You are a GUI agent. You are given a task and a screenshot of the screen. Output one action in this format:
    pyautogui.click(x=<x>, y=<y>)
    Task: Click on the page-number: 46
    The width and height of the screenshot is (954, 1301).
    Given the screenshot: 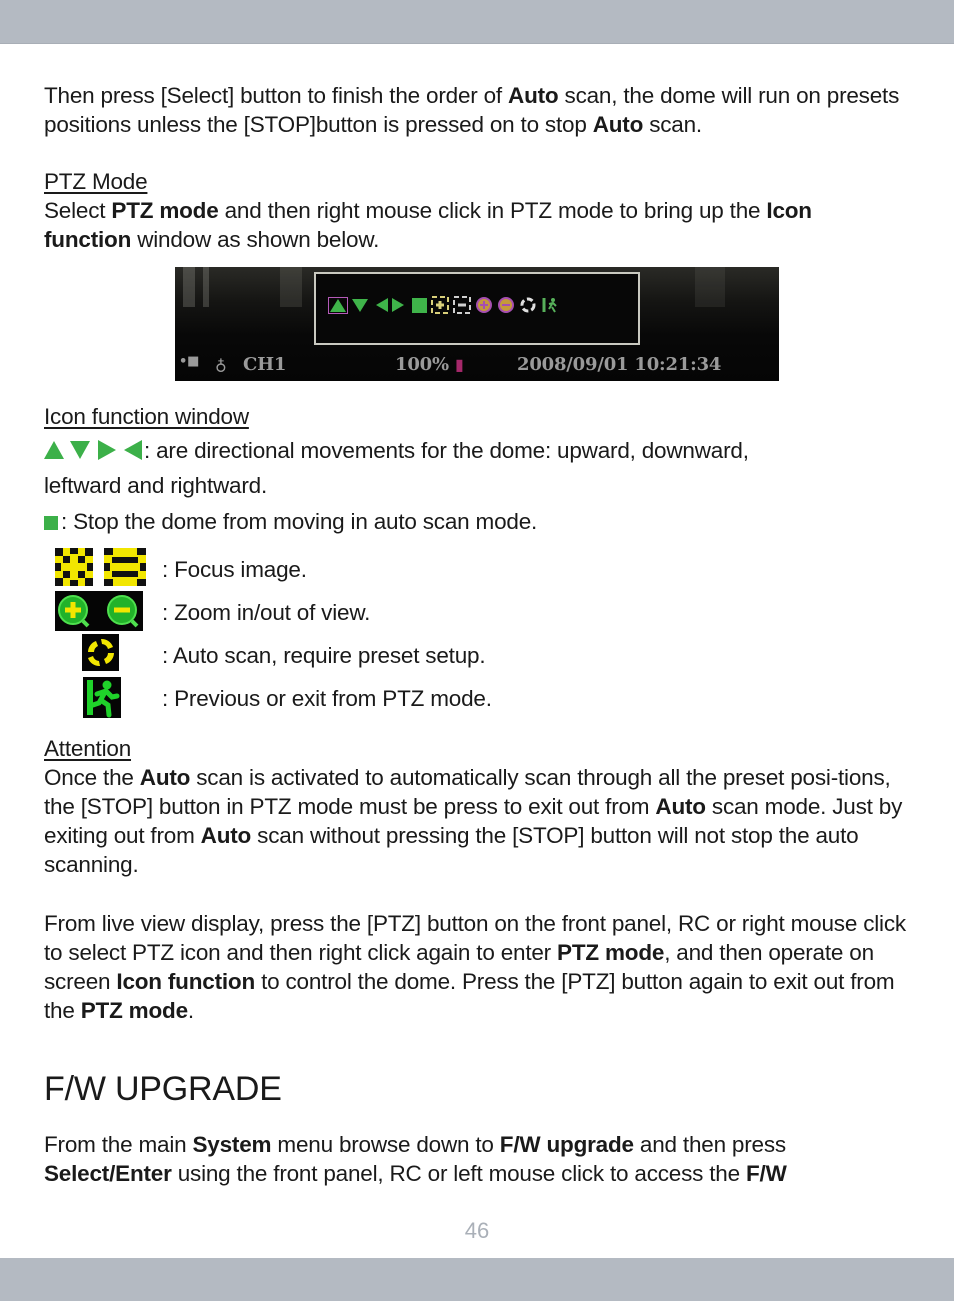 What is the action you would take?
    pyautogui.click(x=477, y=1230)
    